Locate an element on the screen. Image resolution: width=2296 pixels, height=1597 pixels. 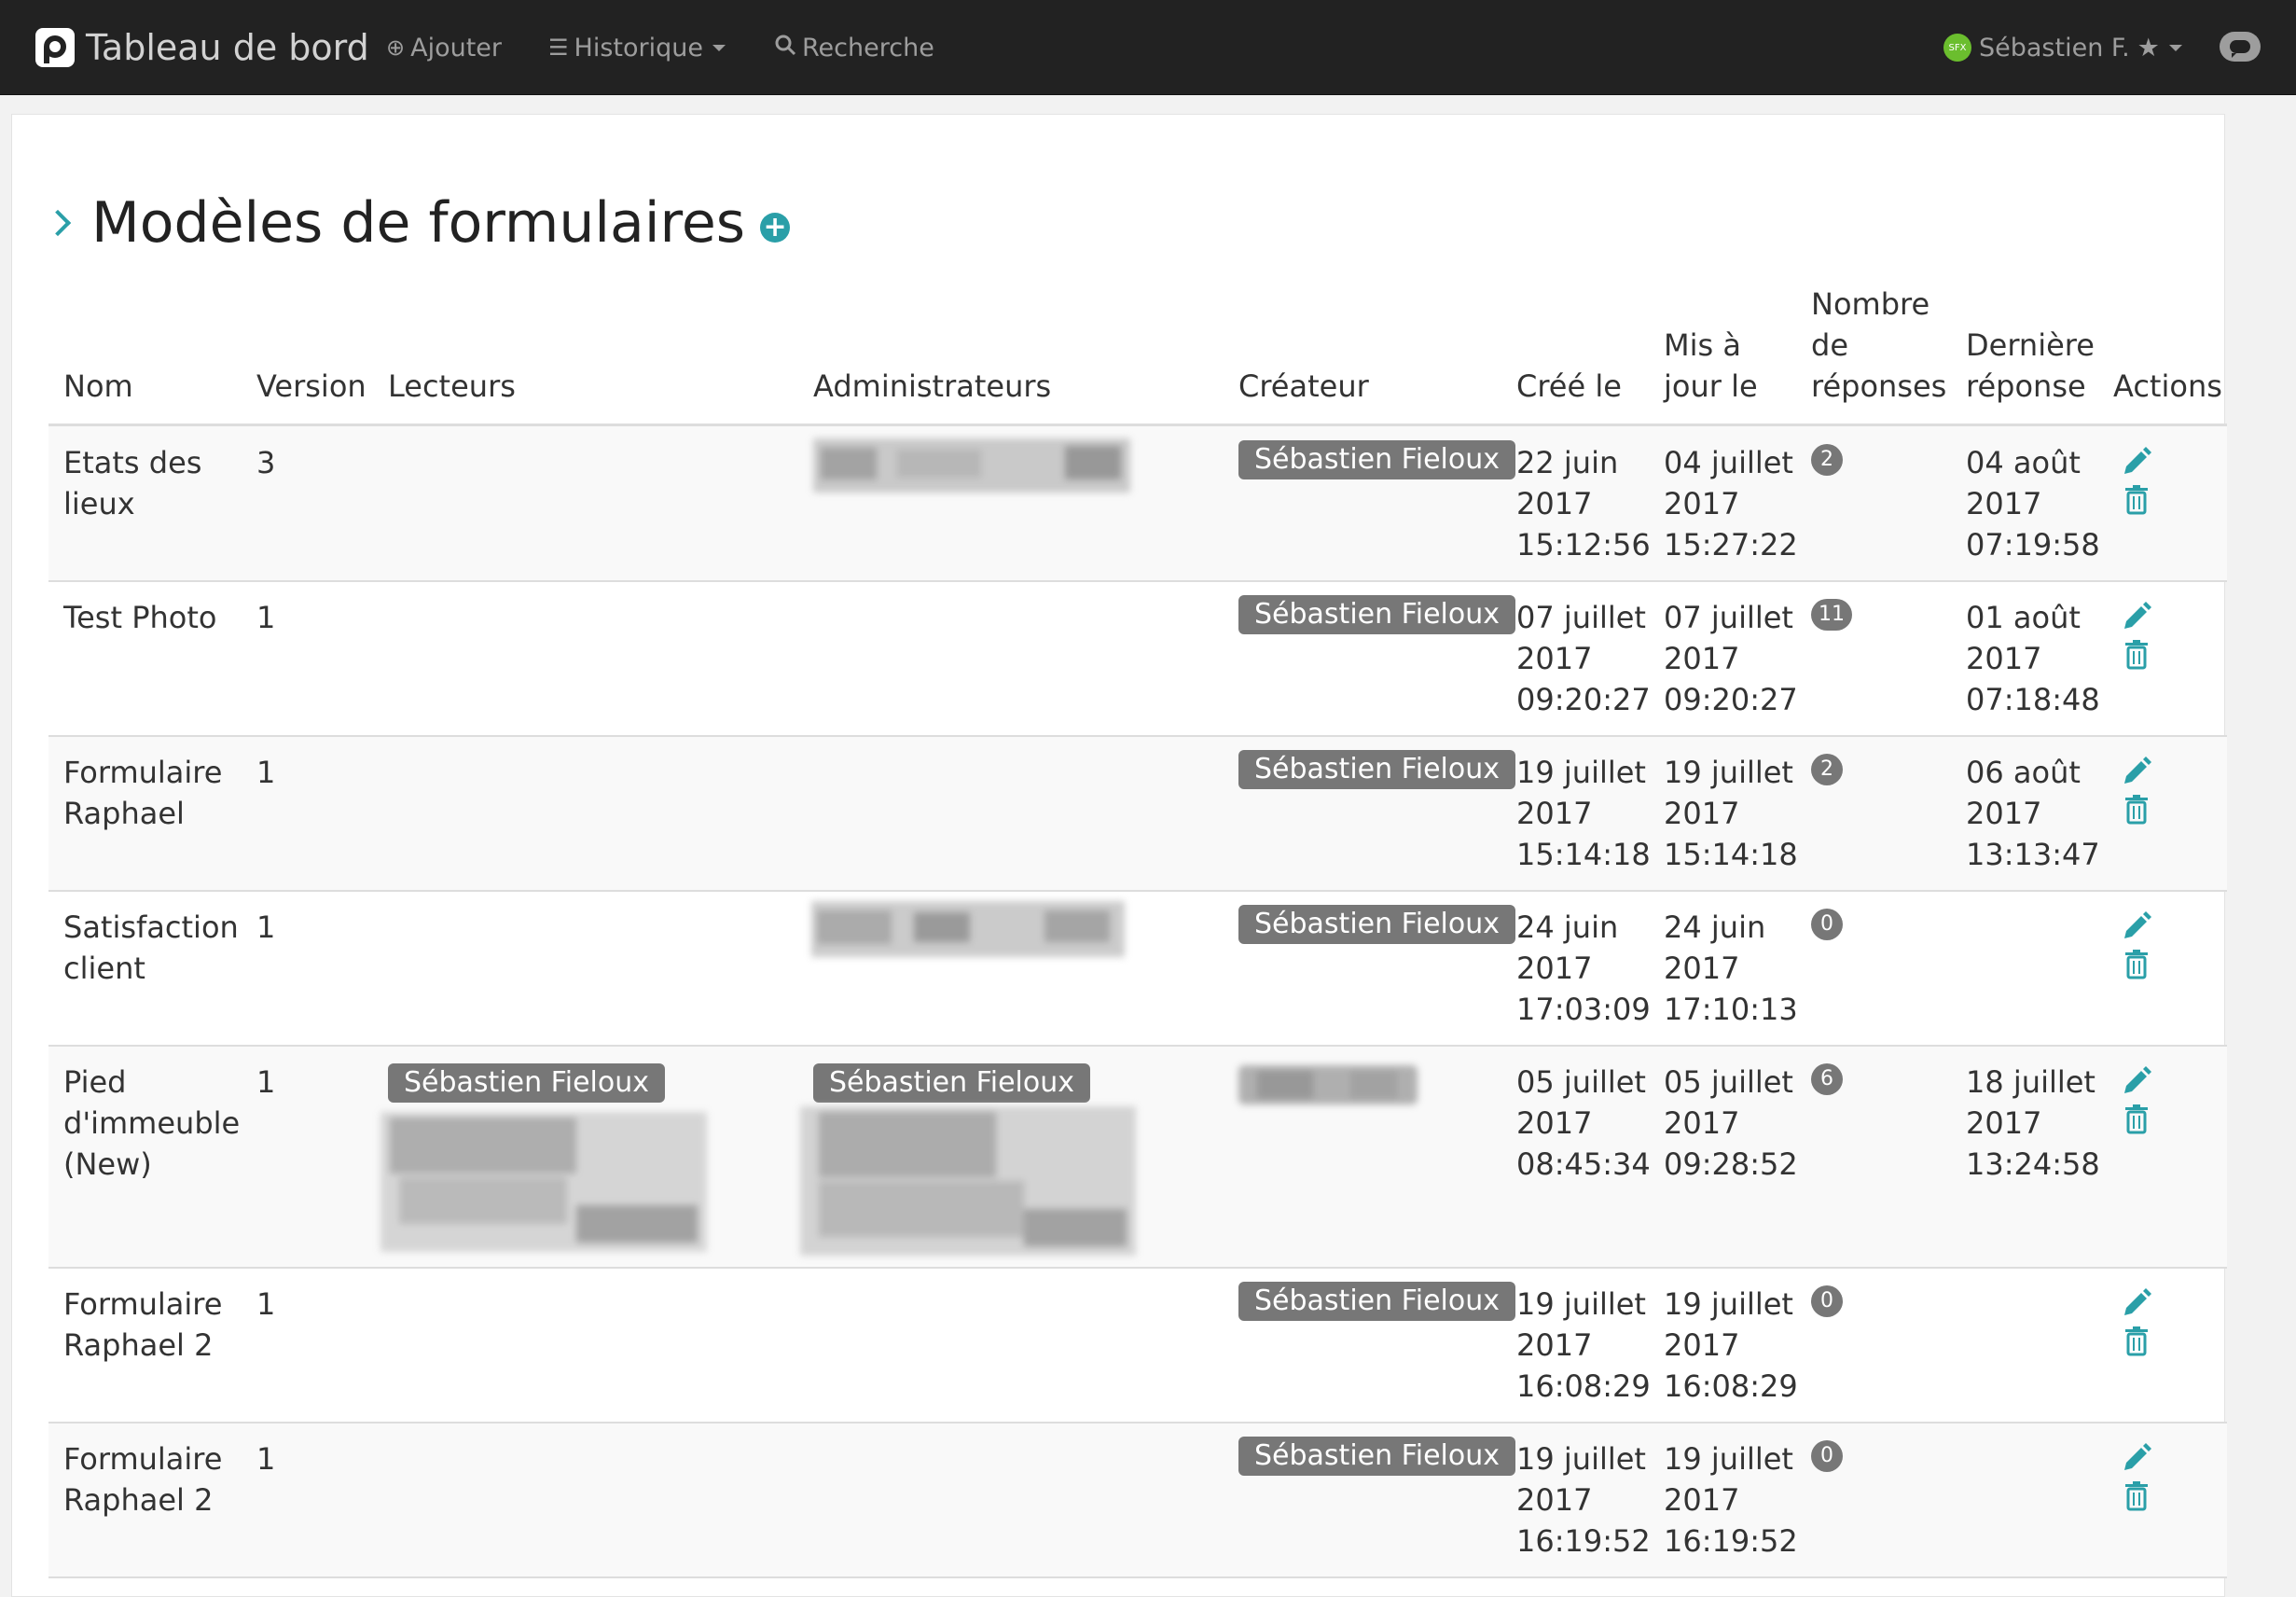
user-name: Sébastien F. is located at coordinates (2054, 48).